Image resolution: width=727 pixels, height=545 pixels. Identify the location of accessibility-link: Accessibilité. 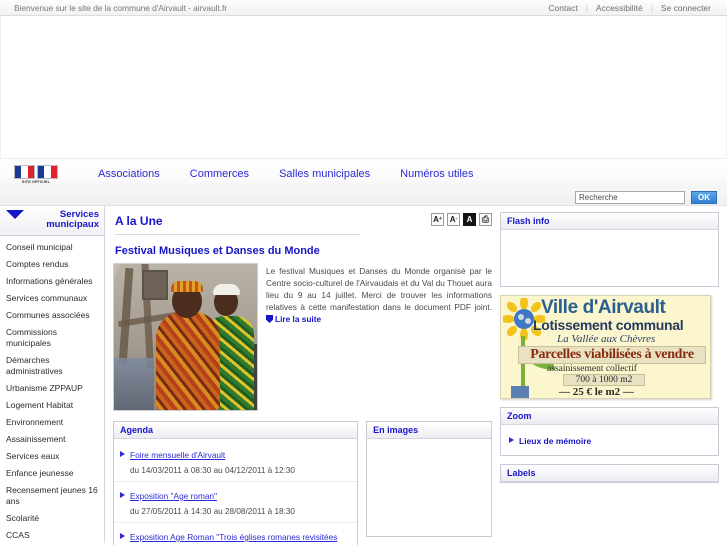
(619, 8).